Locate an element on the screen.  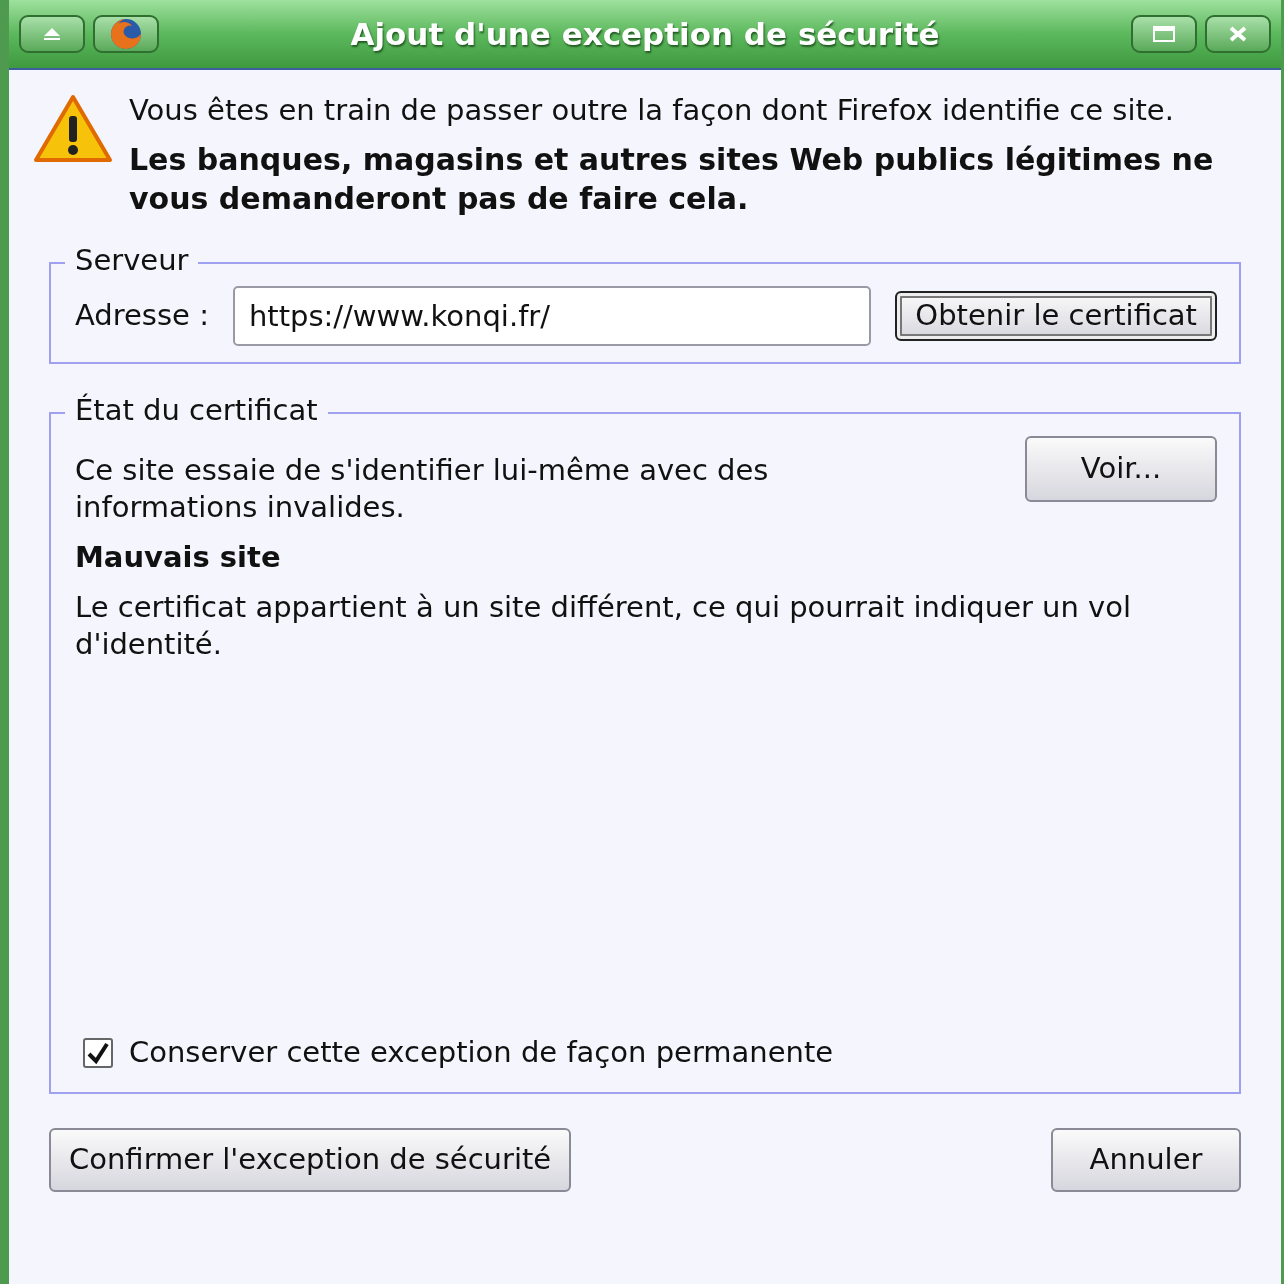
menu-button is located at coordinates (52, 34).